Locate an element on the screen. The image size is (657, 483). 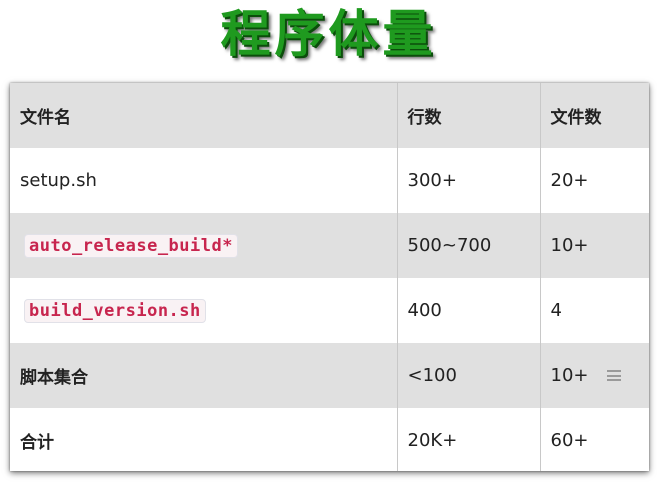
header-lines: 行数 is located at coordinates (469, 115).